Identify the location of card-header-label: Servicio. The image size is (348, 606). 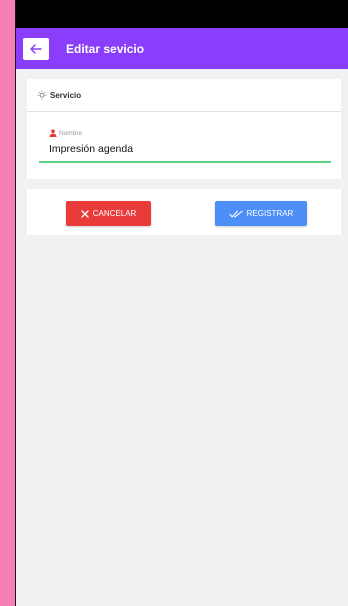
(66, 95).